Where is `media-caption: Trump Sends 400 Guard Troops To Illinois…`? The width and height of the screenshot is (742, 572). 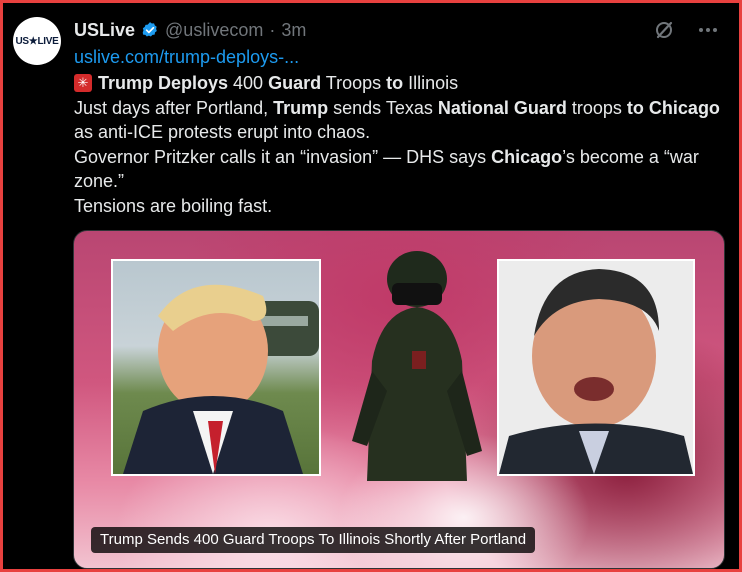
media-caption: Trump Sends 400 Guard Troops To Illinois… is located at coordinates (313, 540).